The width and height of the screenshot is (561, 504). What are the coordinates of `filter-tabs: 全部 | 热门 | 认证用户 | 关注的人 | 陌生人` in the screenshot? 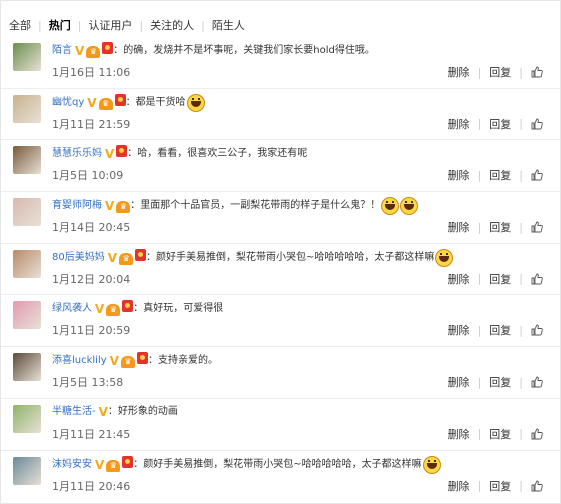 It's located at (130, 25).